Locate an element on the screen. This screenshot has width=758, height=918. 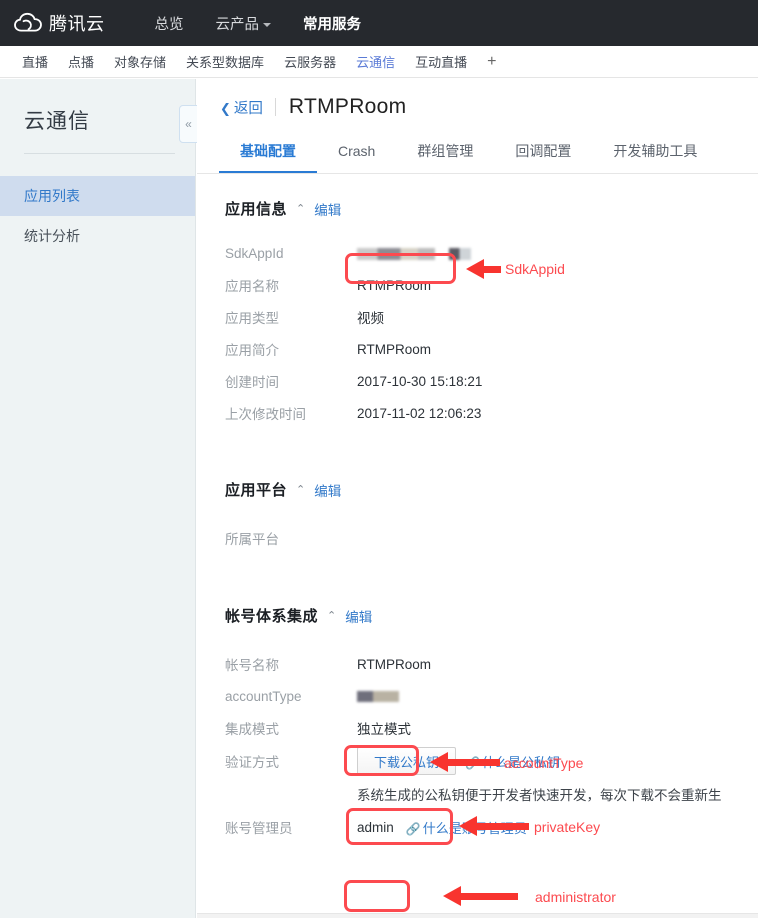
section-app-platform: 应用平台 ⌃ 编辑 所属平台 is located at coordinates (477, 516).